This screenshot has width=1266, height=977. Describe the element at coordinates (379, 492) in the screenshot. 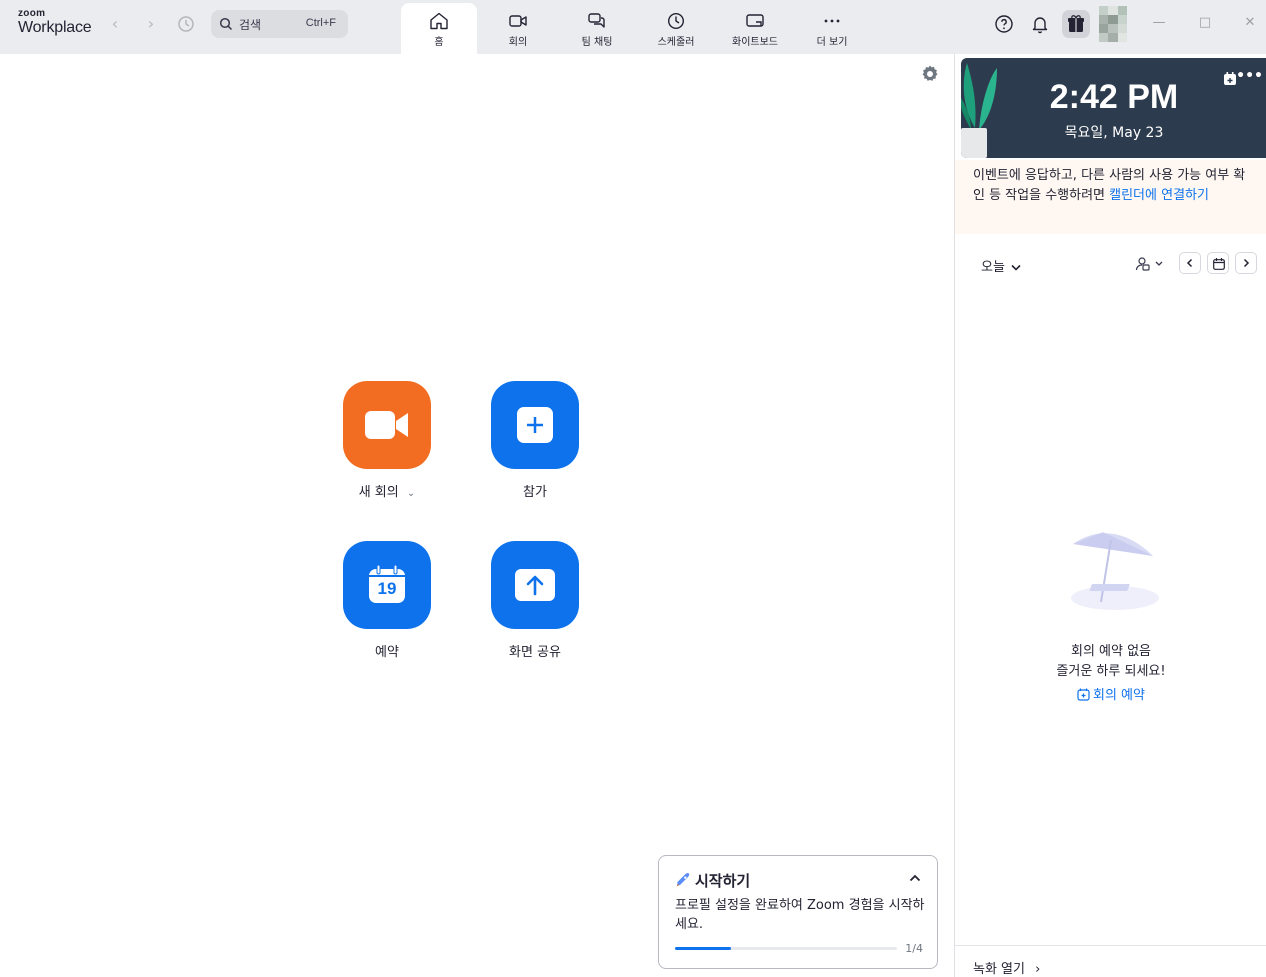

I see `new-meeting-label: 새 회의` at that location.